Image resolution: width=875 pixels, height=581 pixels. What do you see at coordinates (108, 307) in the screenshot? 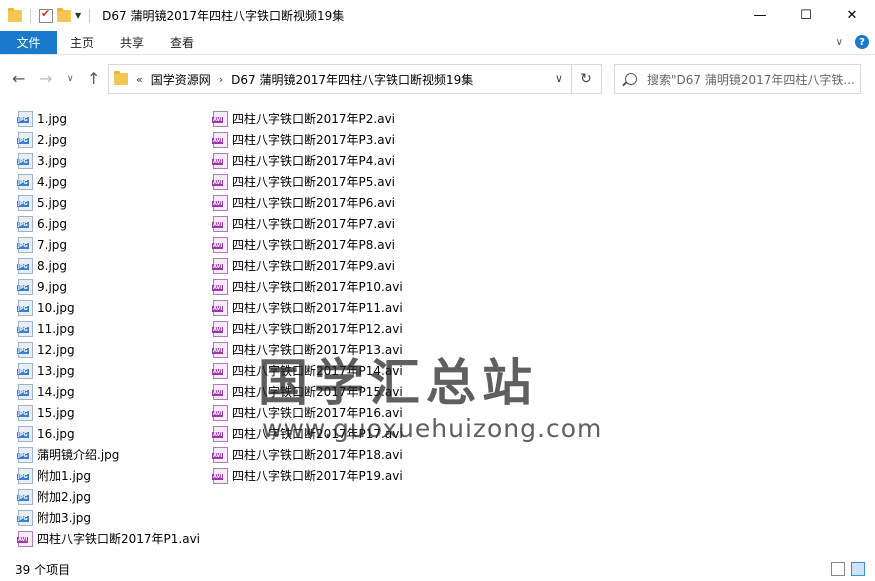
I see `file-item: 10.jpg` at bounding box center [108, 307].